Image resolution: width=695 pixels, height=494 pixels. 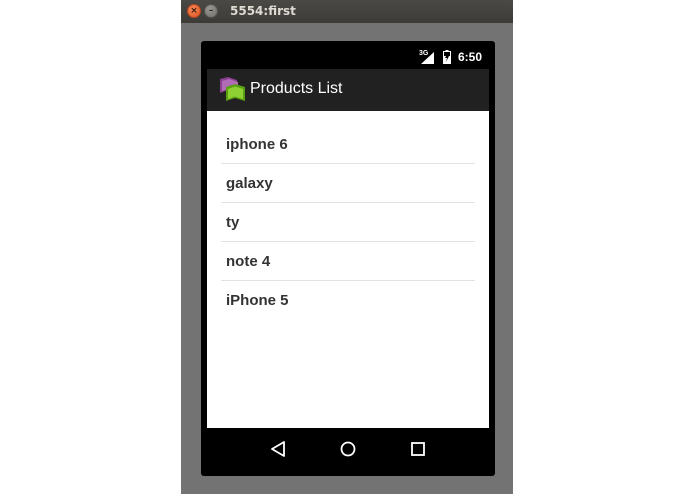 I want to click on list-item: ty, so click(x=348, y=222).